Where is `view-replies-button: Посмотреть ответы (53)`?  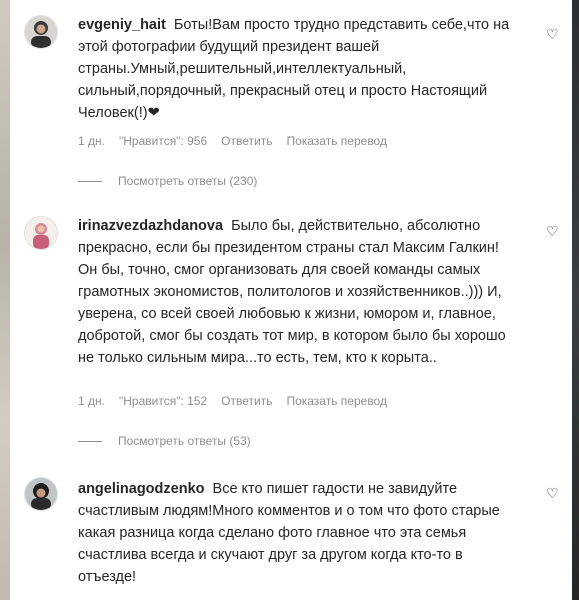
view-replies-button: Посмотреть ответы (53) is located at coordinates (164, 441).